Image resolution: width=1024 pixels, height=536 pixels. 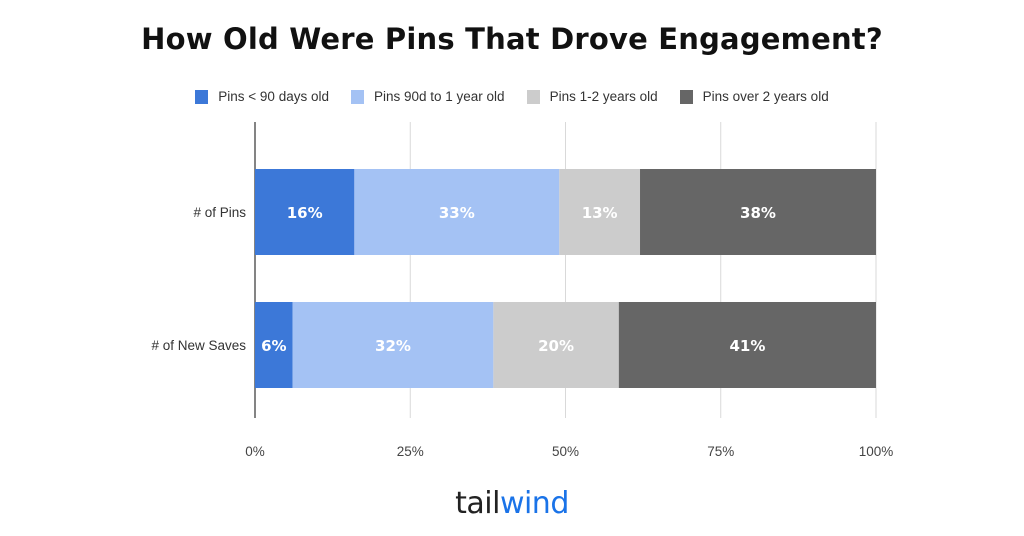 I want to click on category-label: # of New Saves, so click(x=198, y=345).